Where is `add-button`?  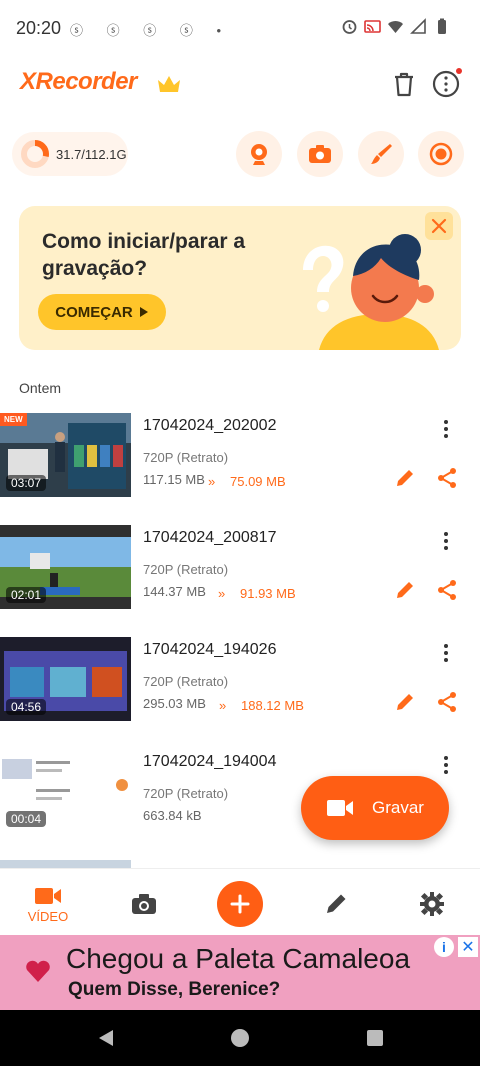
add-button is located at coordinates (240, 904).